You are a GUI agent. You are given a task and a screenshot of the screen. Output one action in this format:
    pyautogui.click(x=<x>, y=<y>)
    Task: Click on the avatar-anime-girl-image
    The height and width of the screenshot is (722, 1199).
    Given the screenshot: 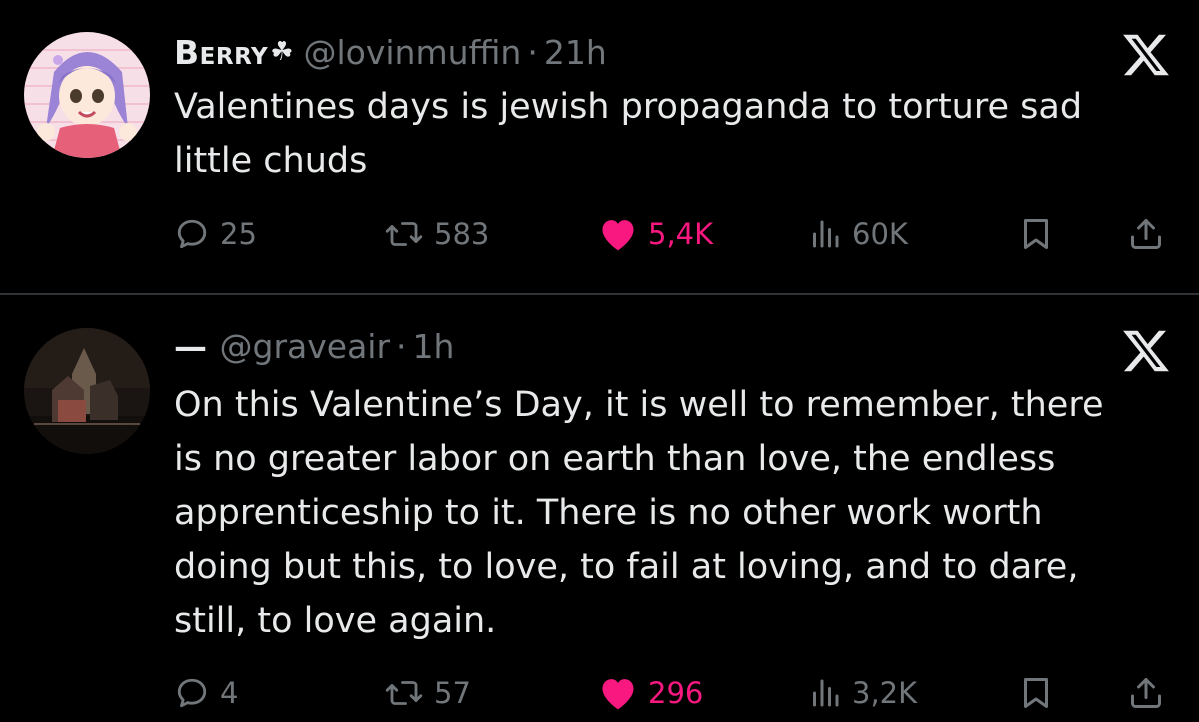 What is the action you would take?
    pyautogui.click(x=87, y=95)
    